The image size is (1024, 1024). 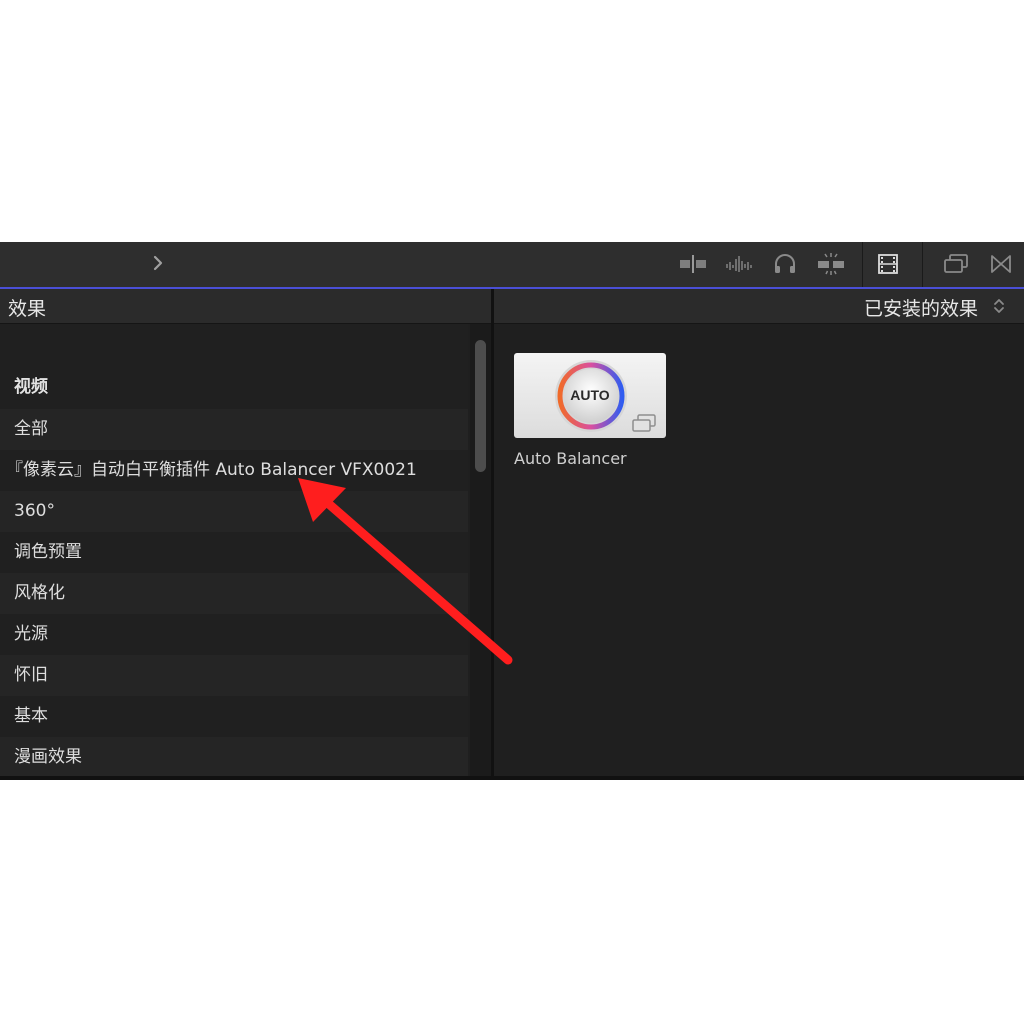 I want to click on category-item: 光源, so click(x=234, y=634).